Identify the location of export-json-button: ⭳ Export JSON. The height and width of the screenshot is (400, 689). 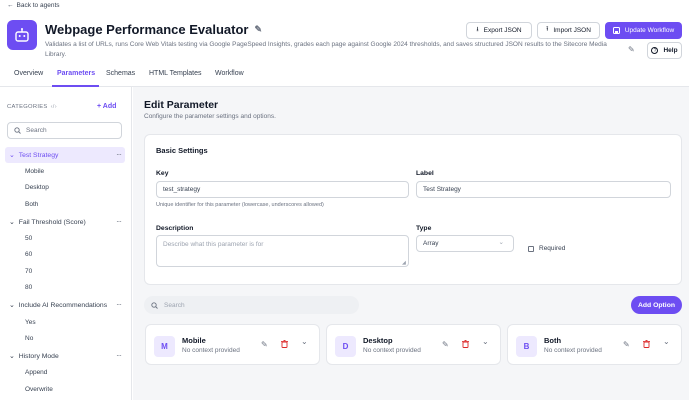
(499, 30).